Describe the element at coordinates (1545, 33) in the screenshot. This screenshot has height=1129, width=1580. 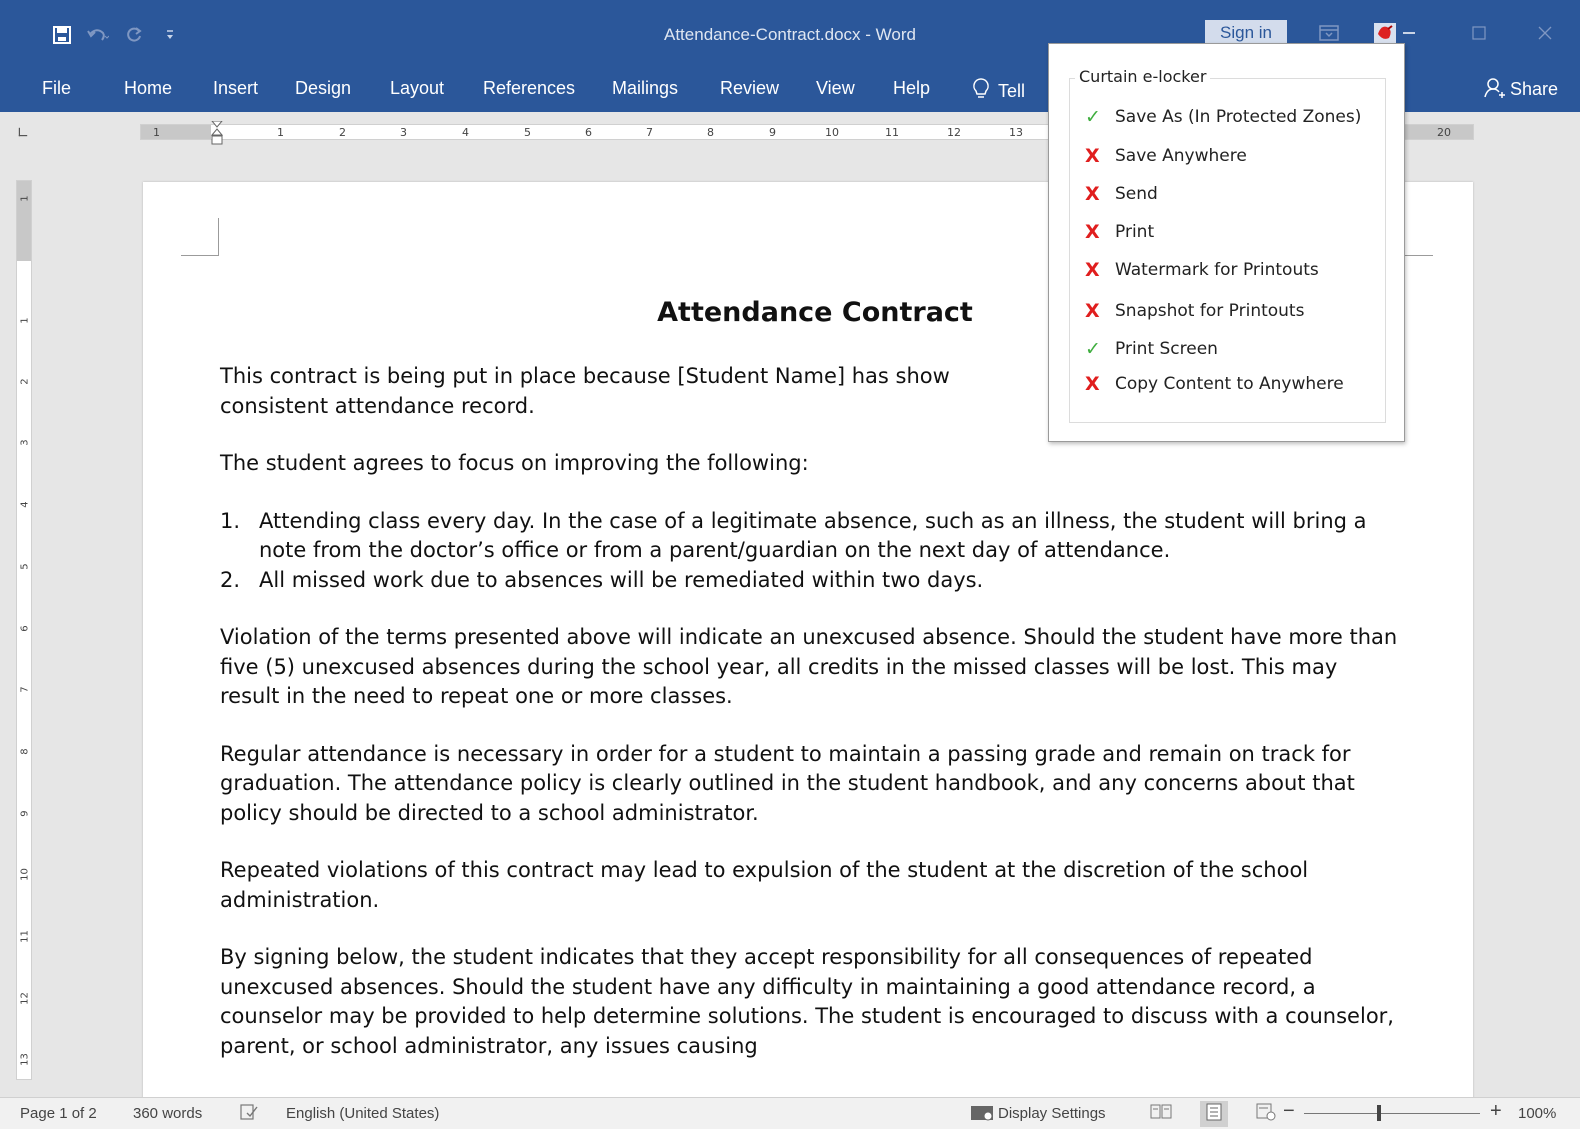
I see `close-icon` at that location.